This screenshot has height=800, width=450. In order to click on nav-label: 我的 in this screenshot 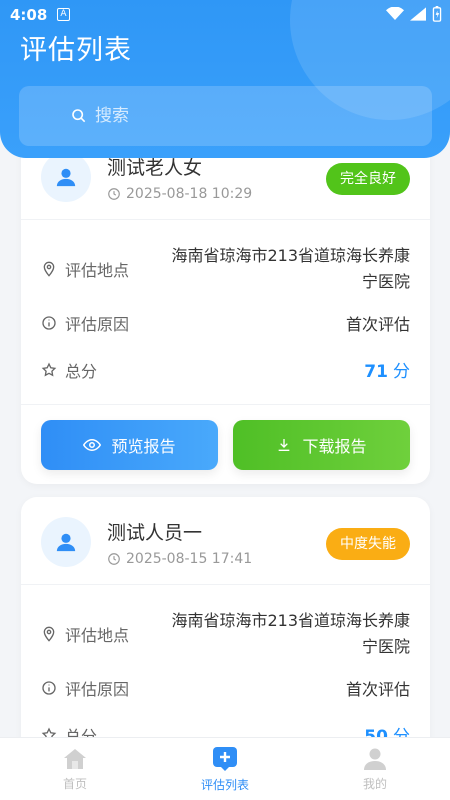, I will do `click(374, 783)`.